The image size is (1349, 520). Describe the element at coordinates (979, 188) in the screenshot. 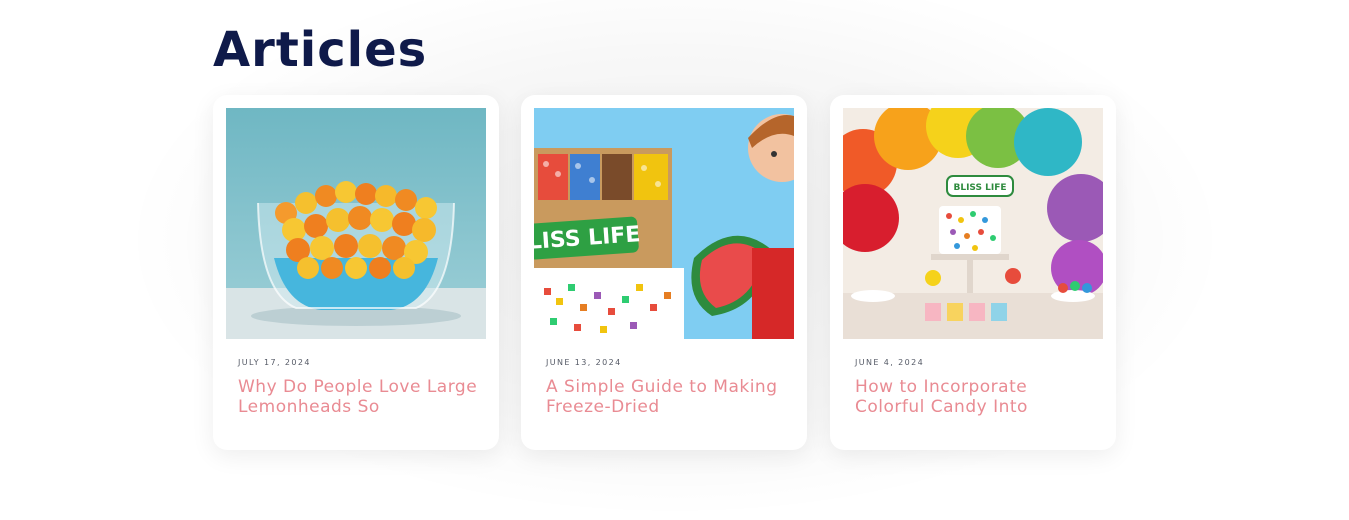

I see `banner-text: BLISS LIFE` at that location.